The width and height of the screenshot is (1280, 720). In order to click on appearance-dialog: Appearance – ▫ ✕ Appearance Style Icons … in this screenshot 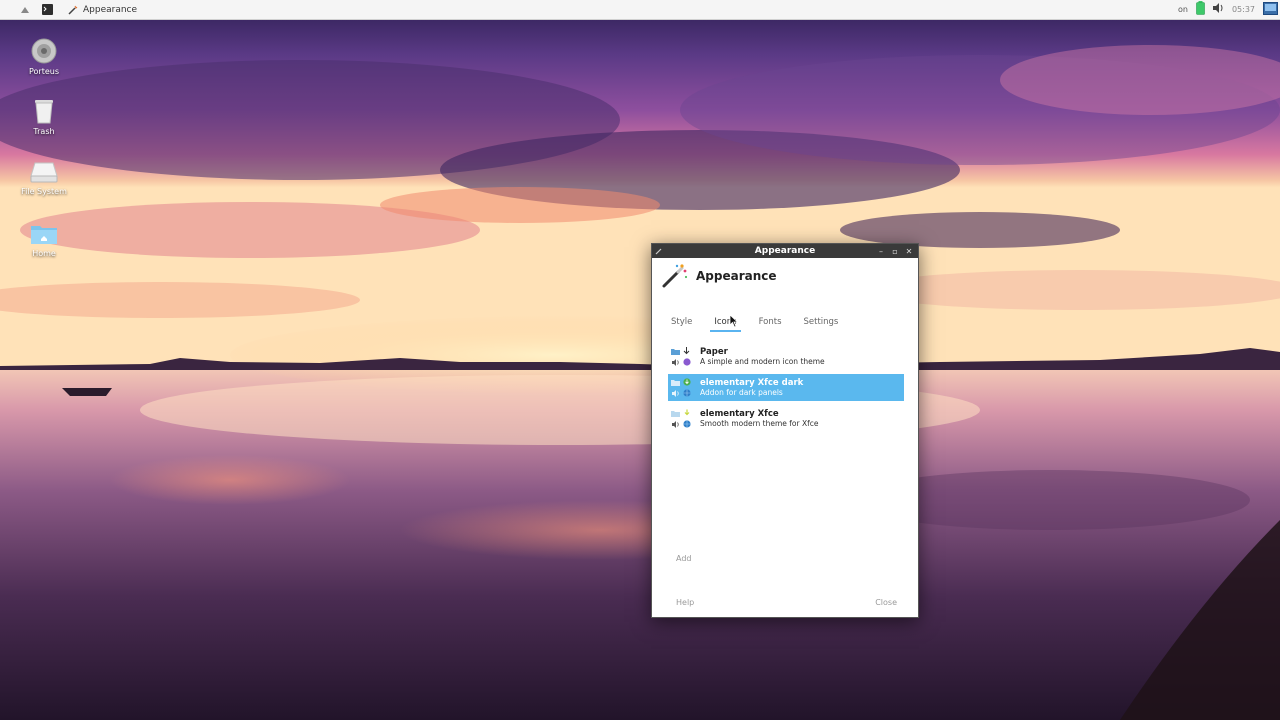, I will do `click(785, 430)`.